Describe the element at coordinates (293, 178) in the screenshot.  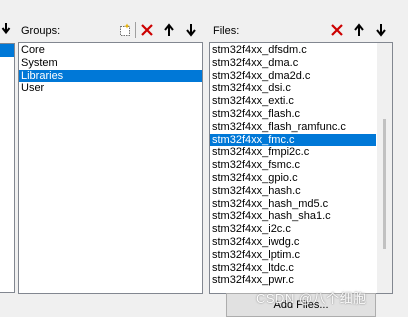
I see `file-item: stm32f4xx_gpio.c` at that location.